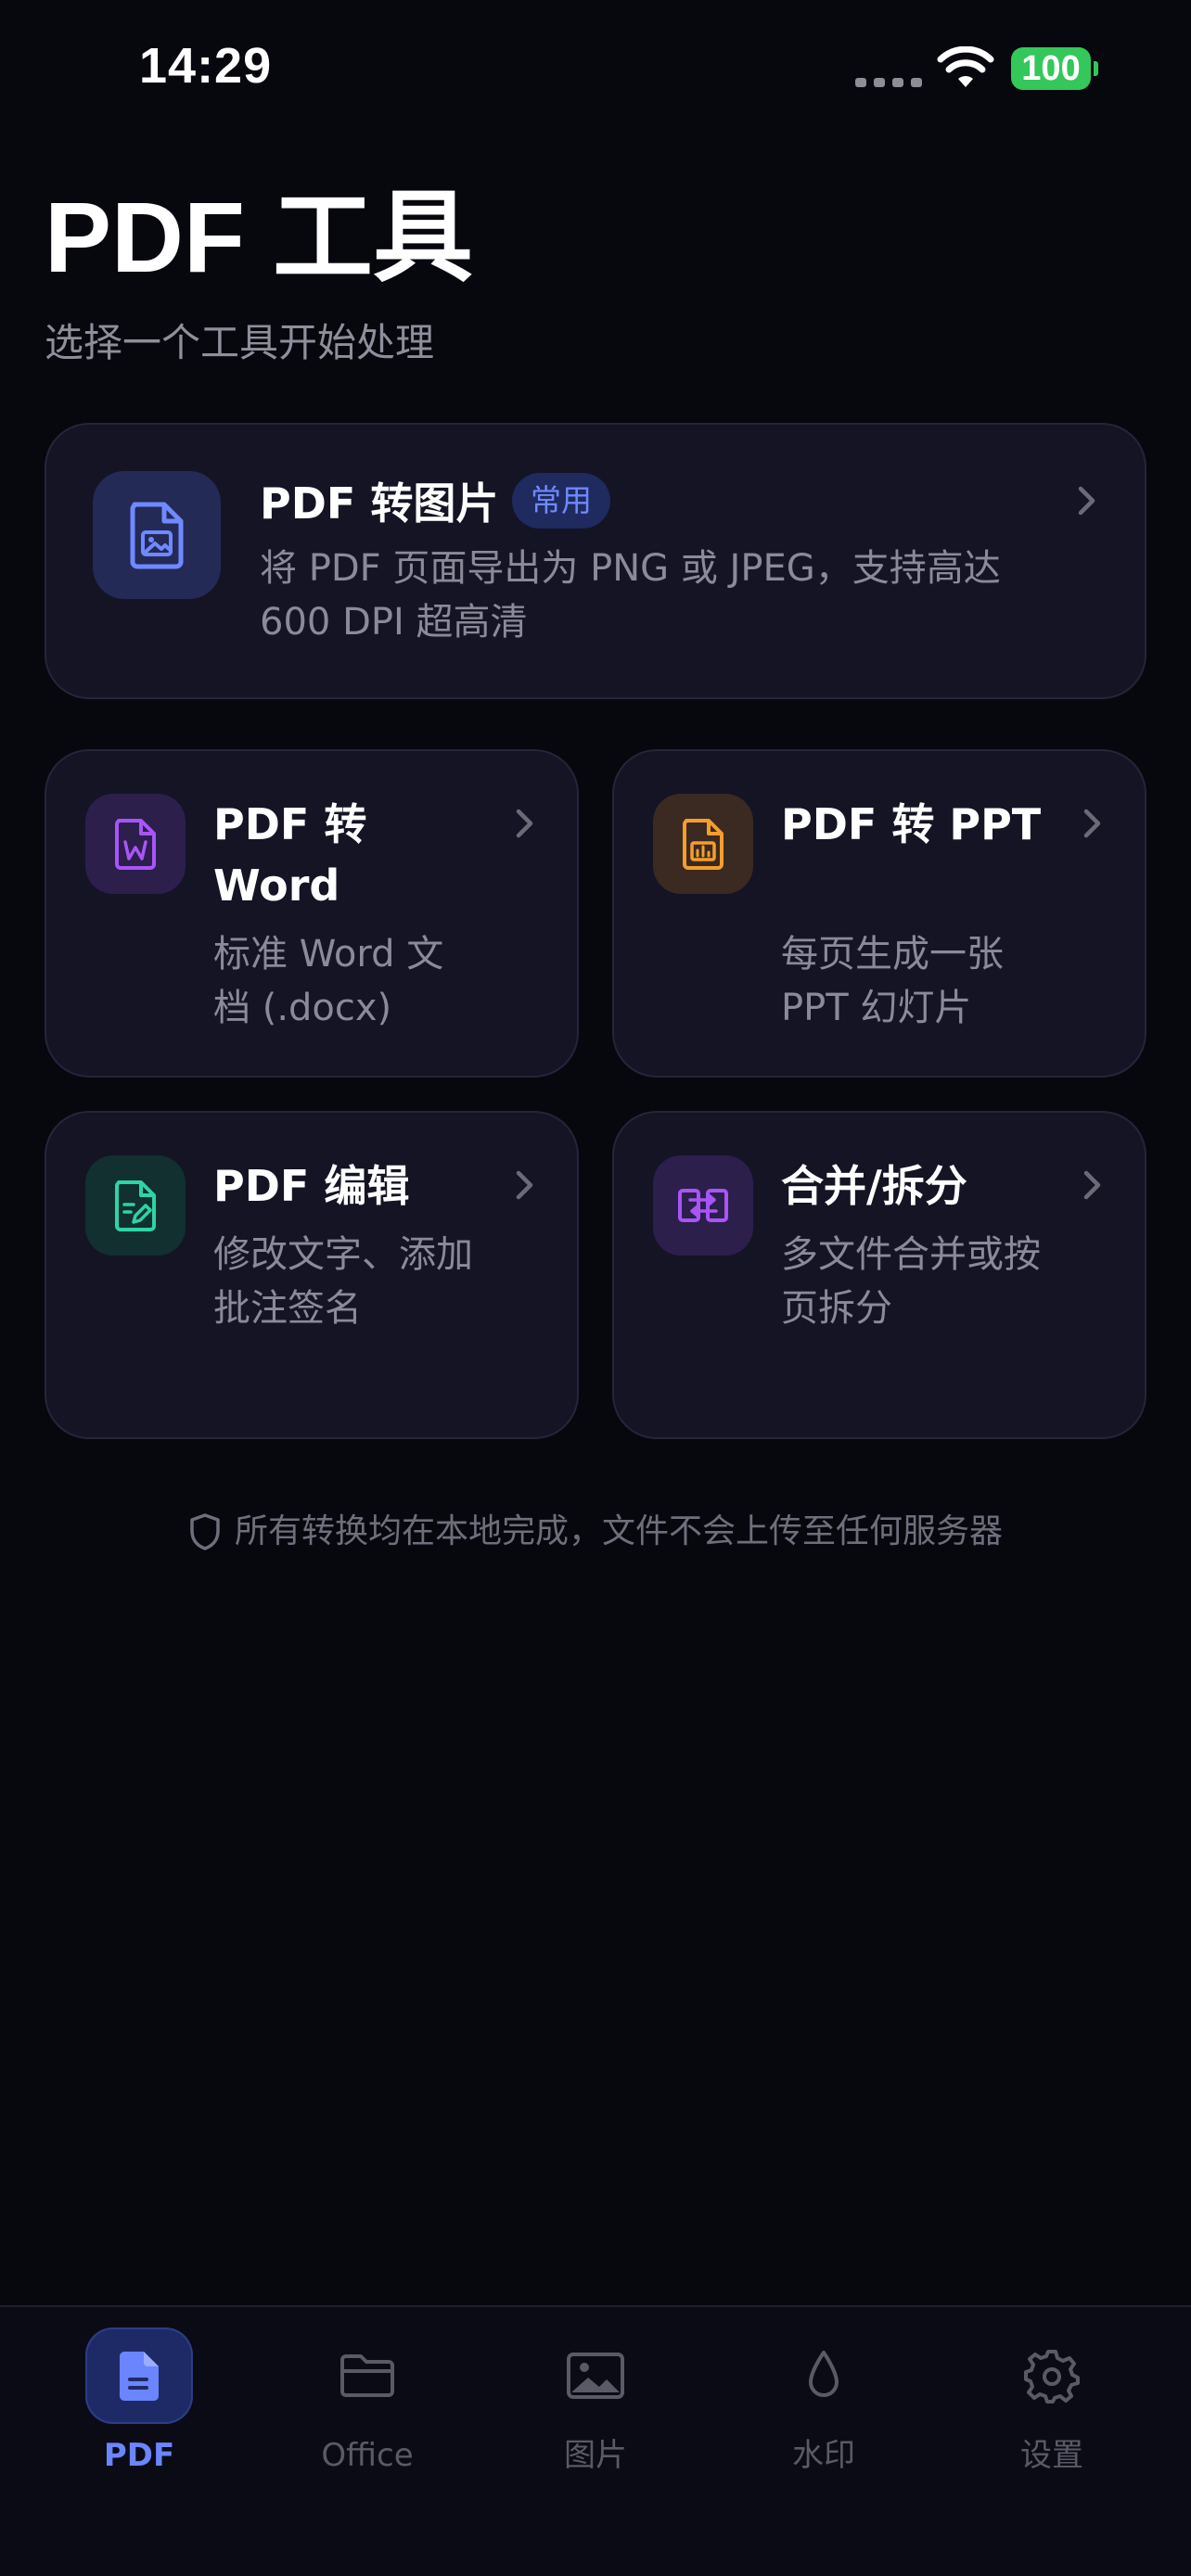  Describe the element at coordinates (892, 981) in the screenshot. I see `tool-description: 每页生成一张 PPT 幻灯片` at that location.